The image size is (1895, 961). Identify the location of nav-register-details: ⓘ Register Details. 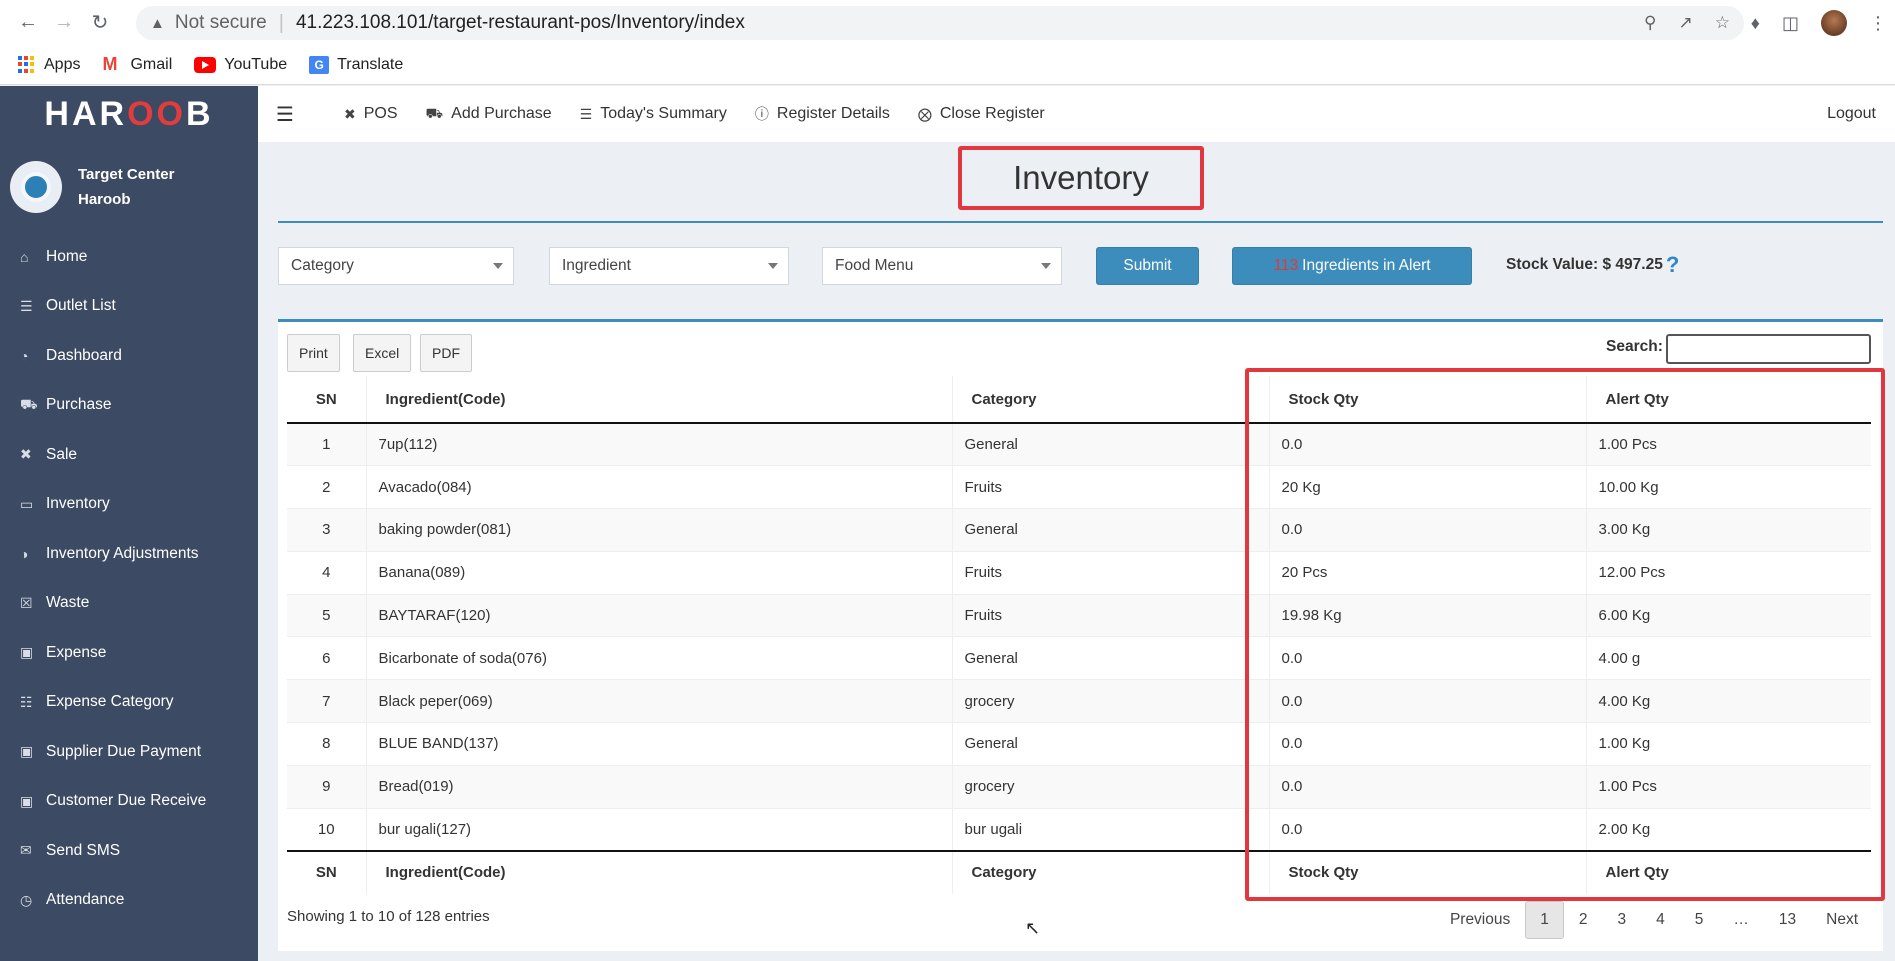
(822, 114).